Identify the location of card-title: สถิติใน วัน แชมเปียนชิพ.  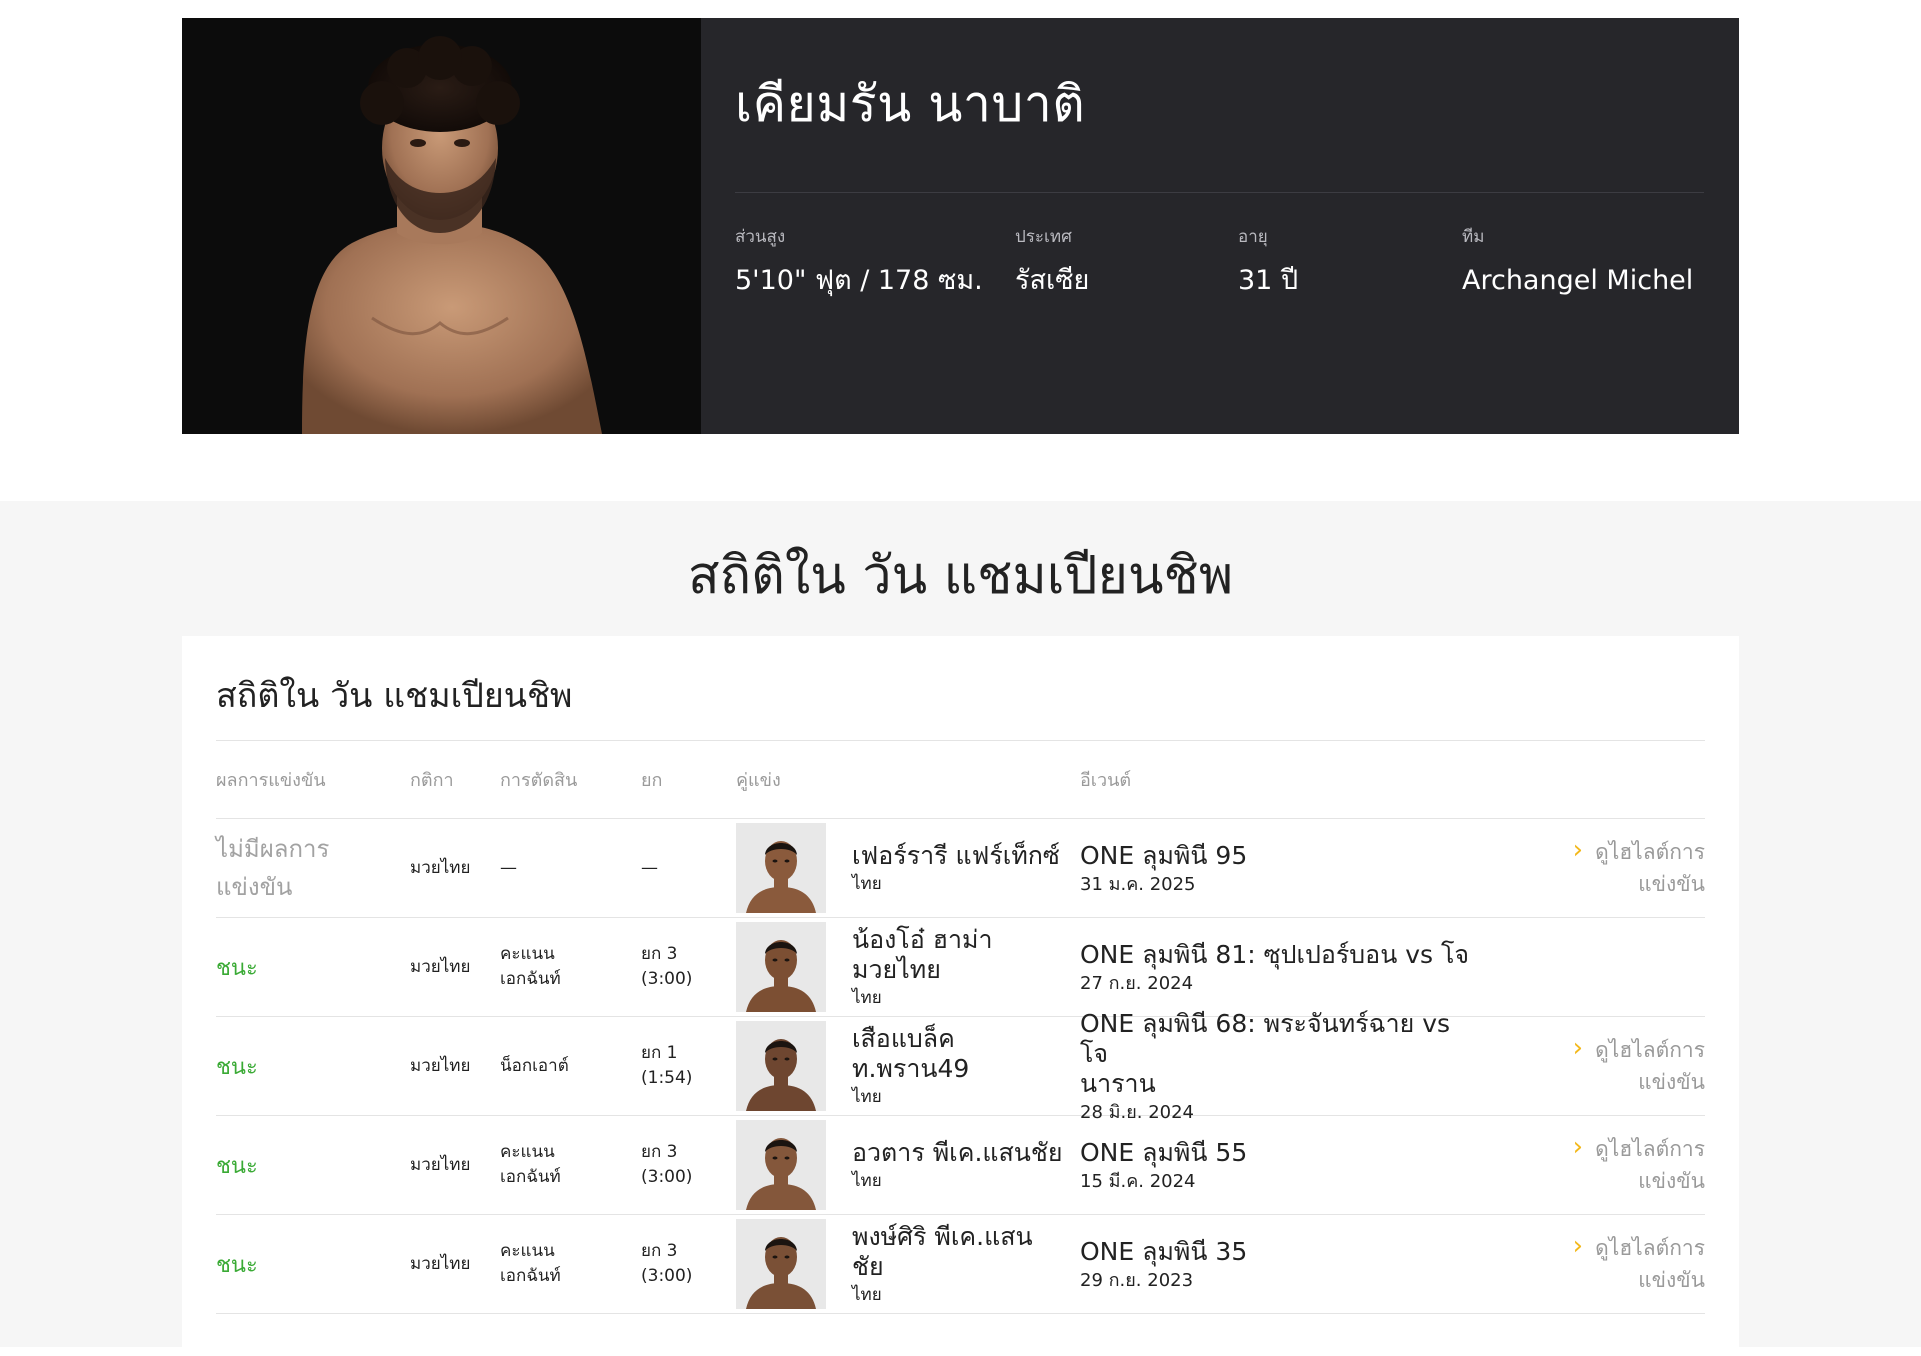
(394, 696).